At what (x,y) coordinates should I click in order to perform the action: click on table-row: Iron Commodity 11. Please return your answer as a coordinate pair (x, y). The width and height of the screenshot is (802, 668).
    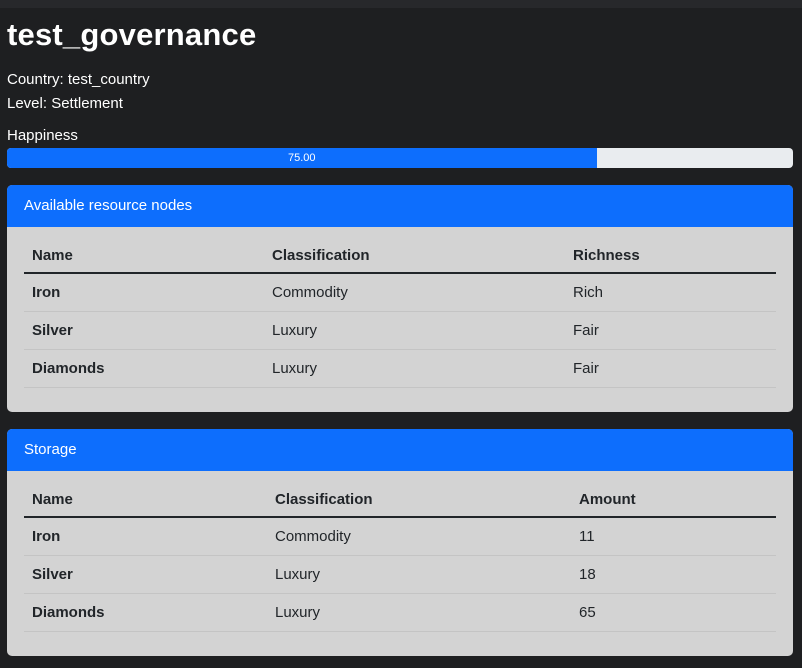
    Looking at the image, I should click on (400, 536).